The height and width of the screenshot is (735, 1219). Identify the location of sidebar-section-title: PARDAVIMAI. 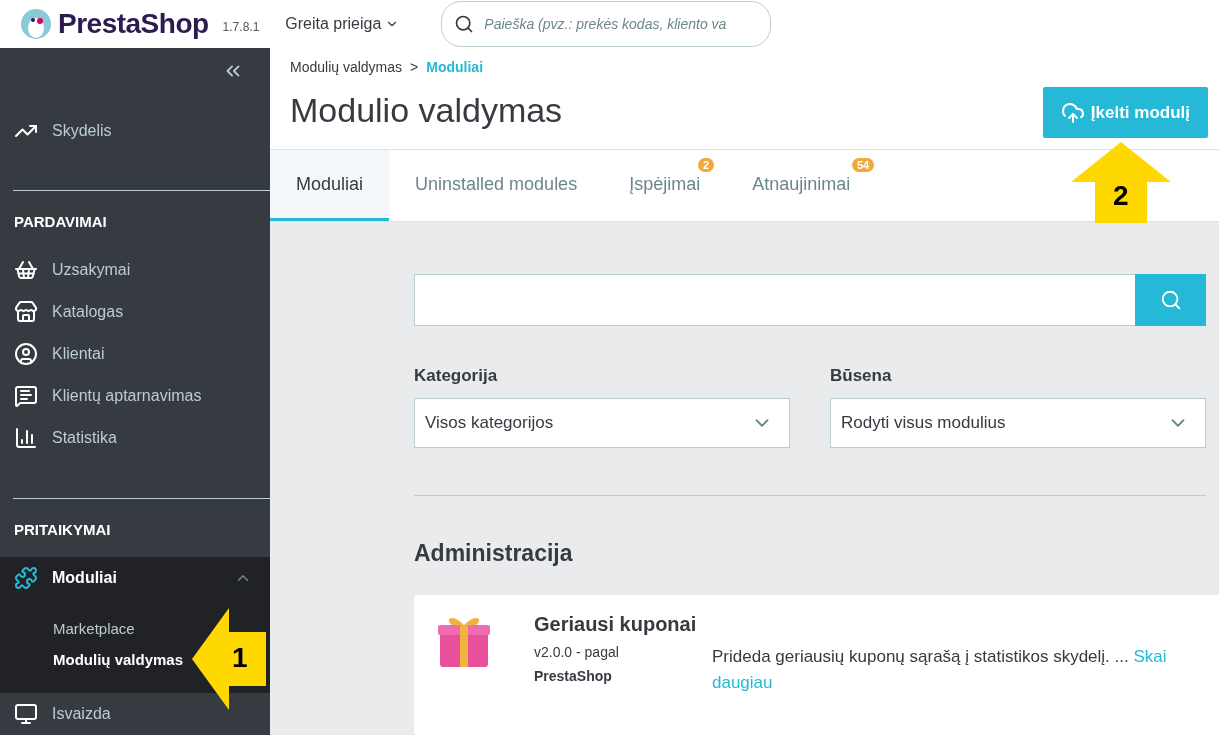
(60, 222).